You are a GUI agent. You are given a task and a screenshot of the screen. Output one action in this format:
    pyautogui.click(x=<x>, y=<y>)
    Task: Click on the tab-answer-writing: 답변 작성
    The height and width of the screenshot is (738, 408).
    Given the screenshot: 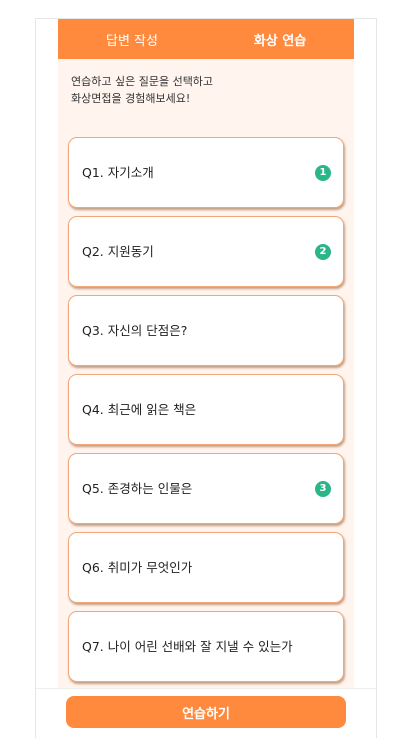 What is the action you would take?
    pyautogui.click(x=132, y=39)
    